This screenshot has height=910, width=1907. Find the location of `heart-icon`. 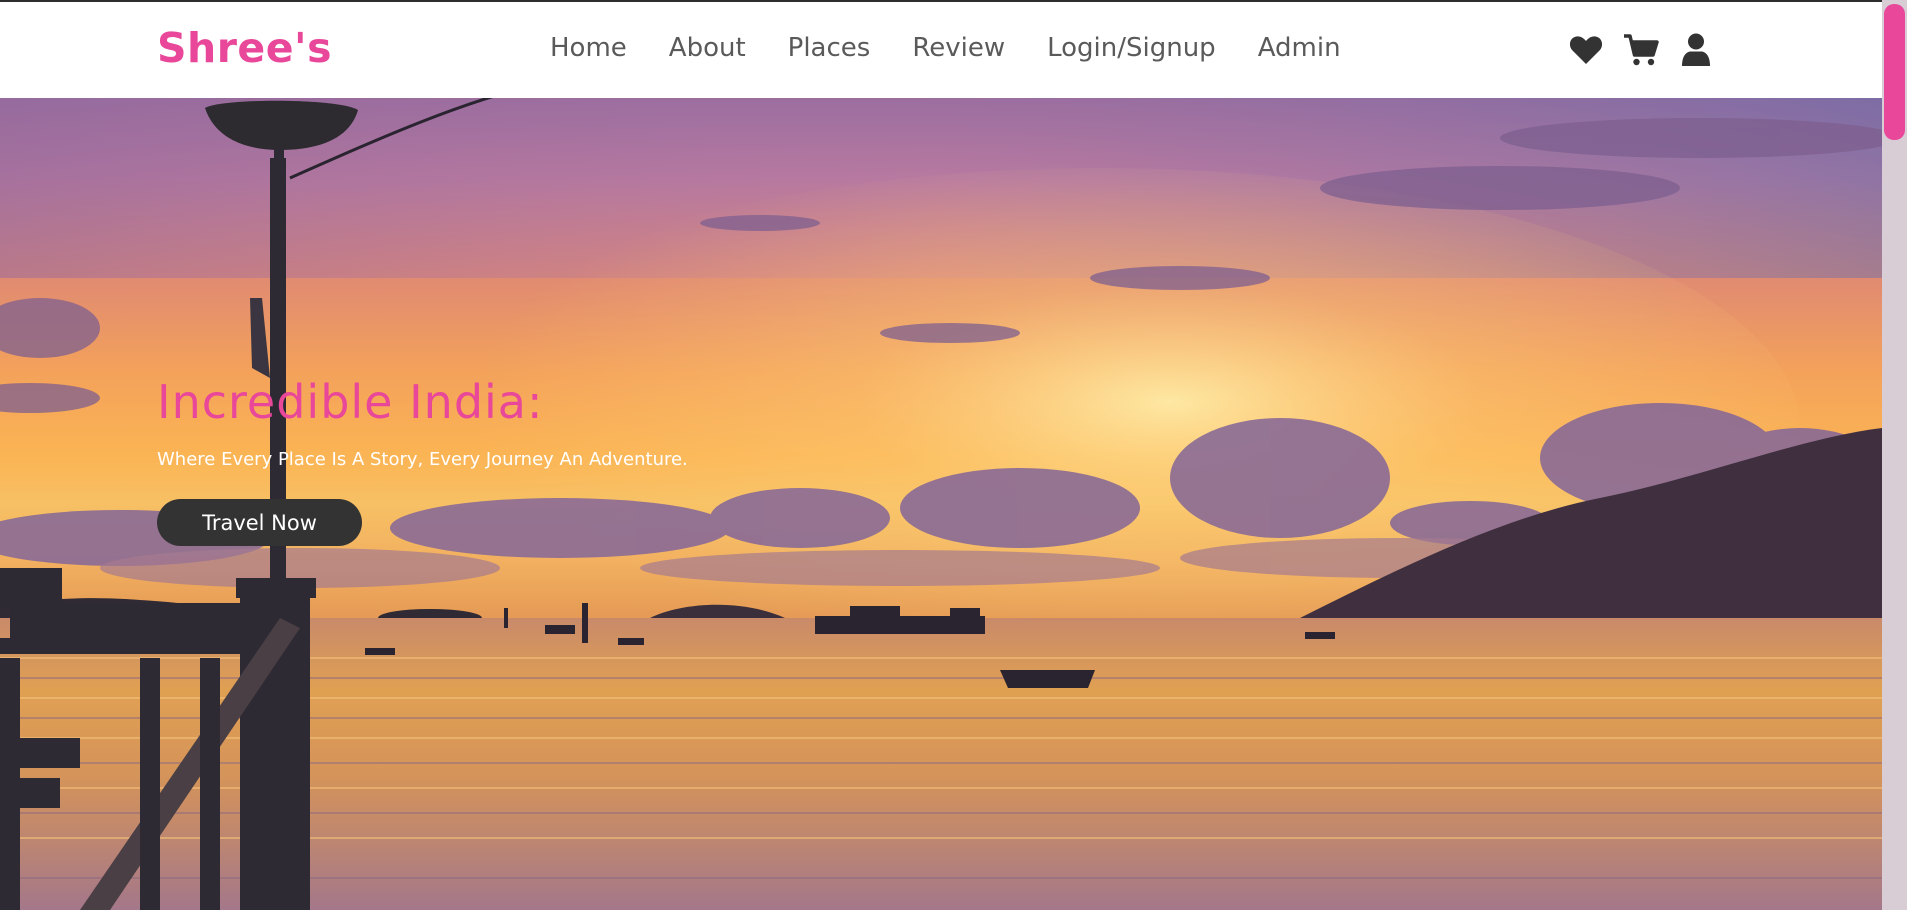

heart-icon is located at coordinates (1586, 50).